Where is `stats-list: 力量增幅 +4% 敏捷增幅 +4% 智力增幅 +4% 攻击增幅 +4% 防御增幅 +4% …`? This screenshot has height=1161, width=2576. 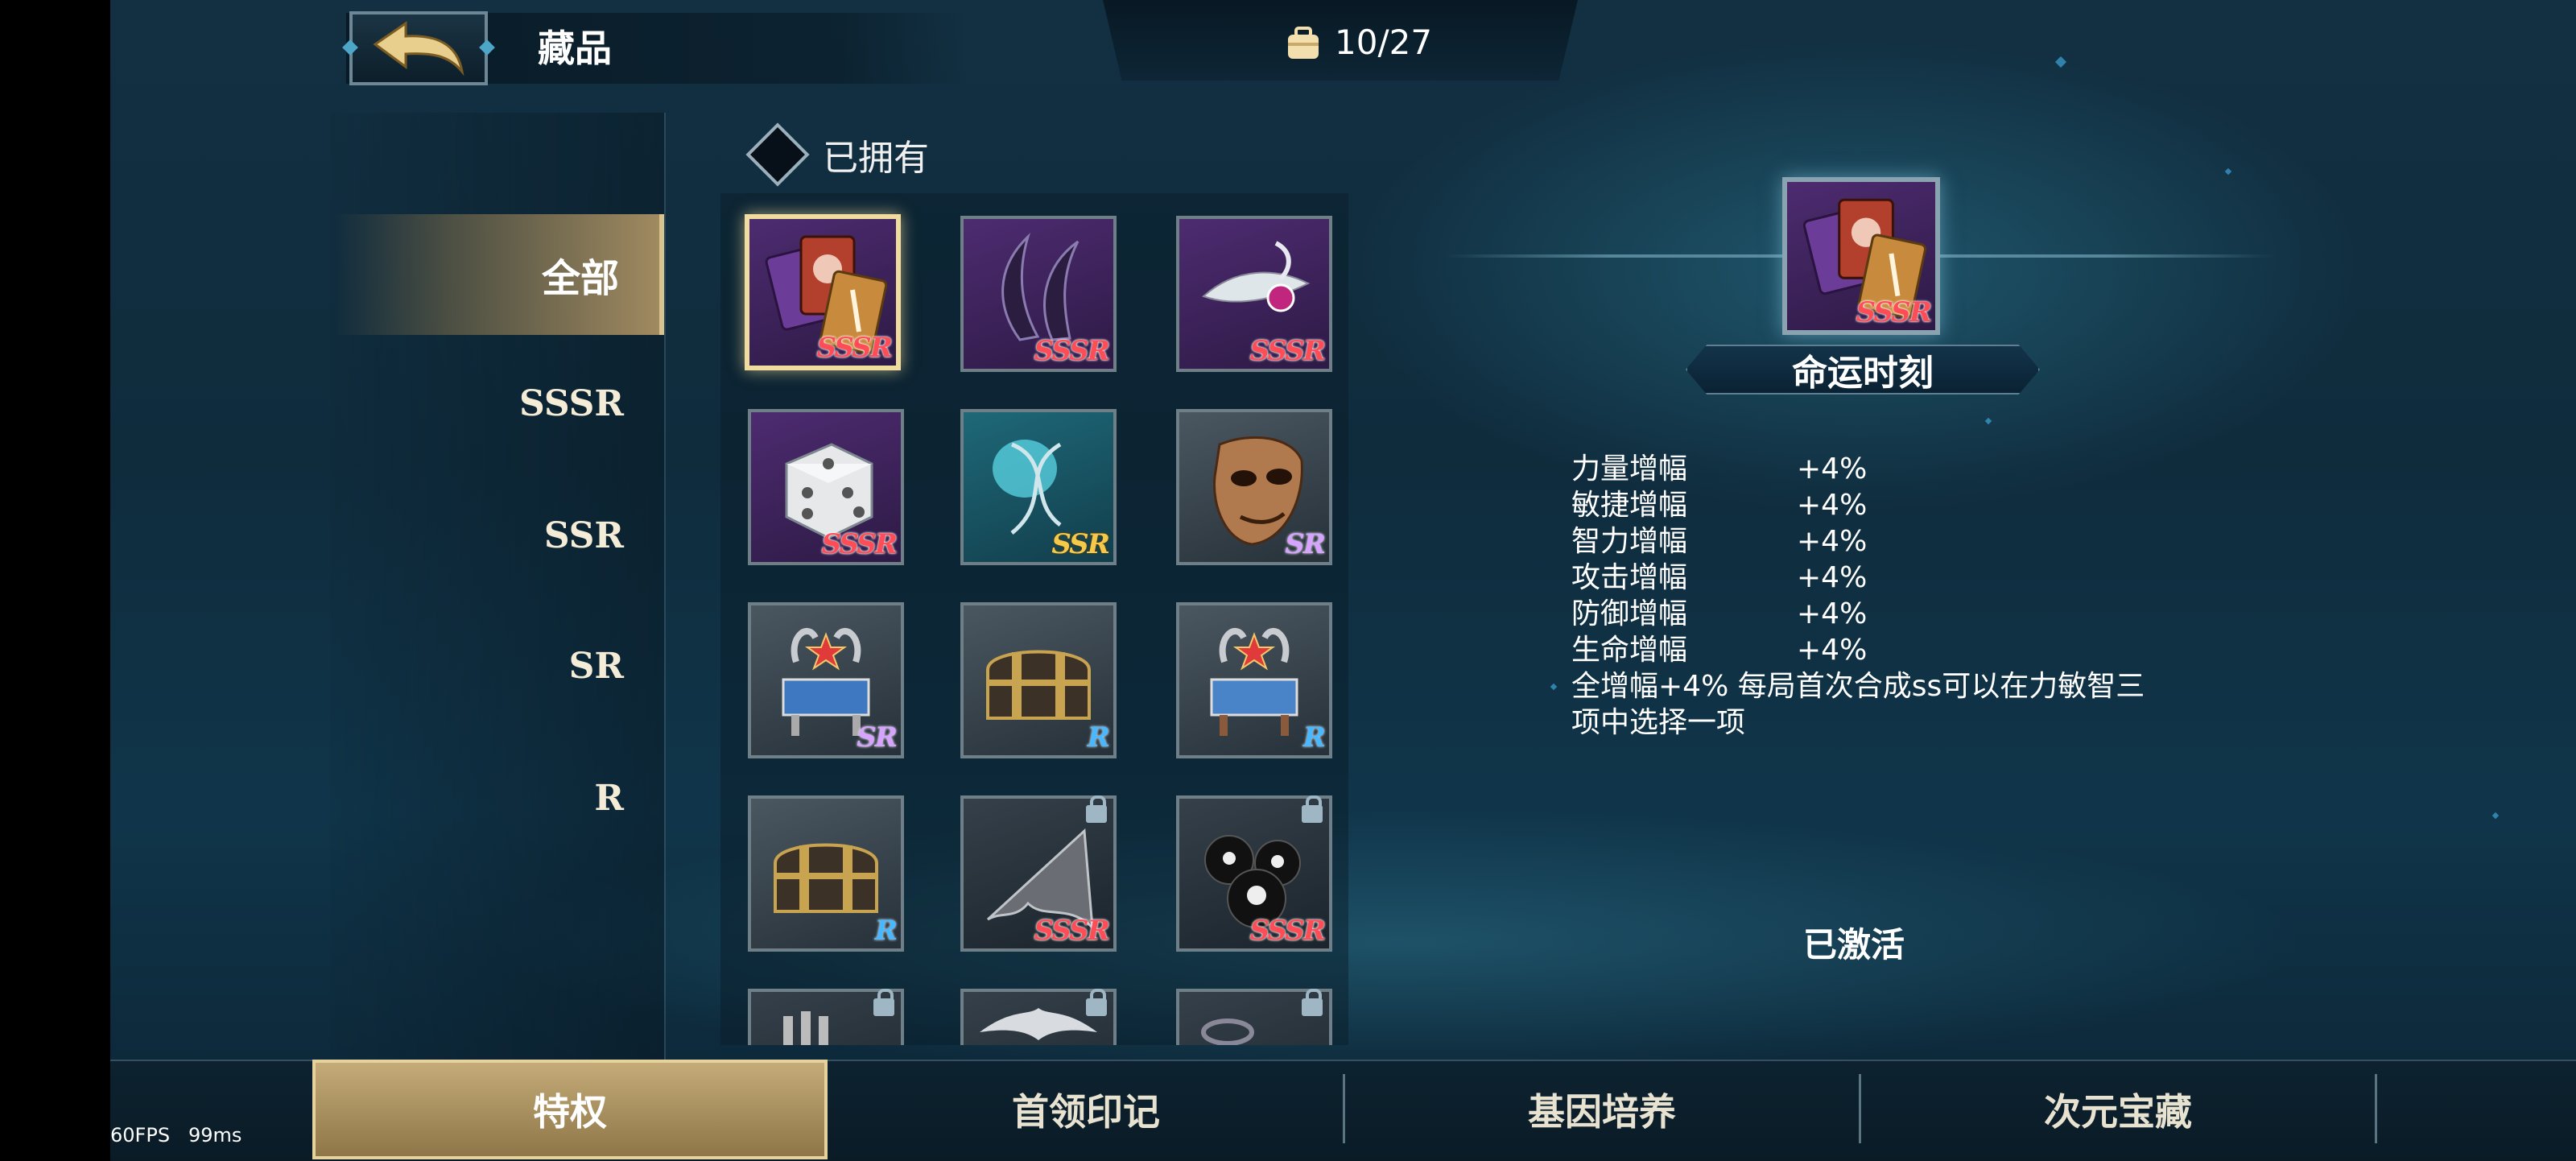
stats-list: 力量增幅 +4% 敏捷增幅 +4% 智力增幅 +4% 攻击增幅 +4% 防御增幅 +4% … is located at coordinates (1861, 596).